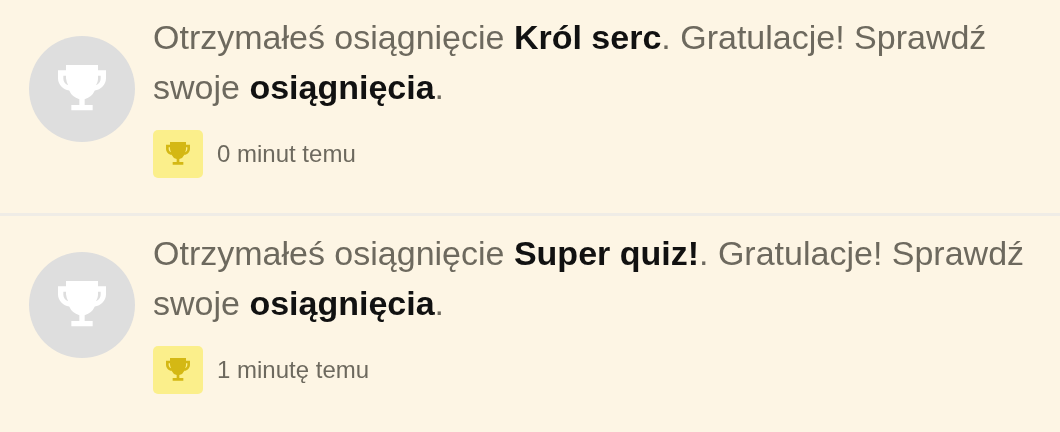 Image resolution: width=1060 pixels, height=432 pixels. Describe the element at coordinates (286, 154) in the screenshot. I see `notification-time: 0 minut temu` at that location.